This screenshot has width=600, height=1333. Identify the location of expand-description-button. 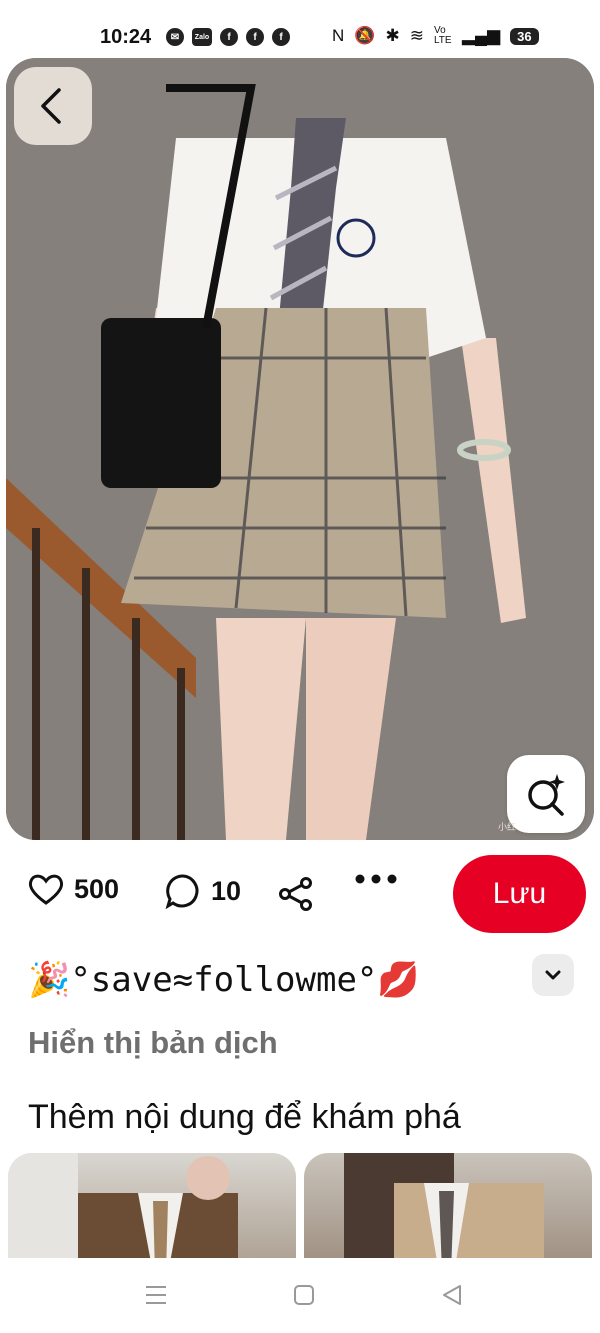
(553, 975).